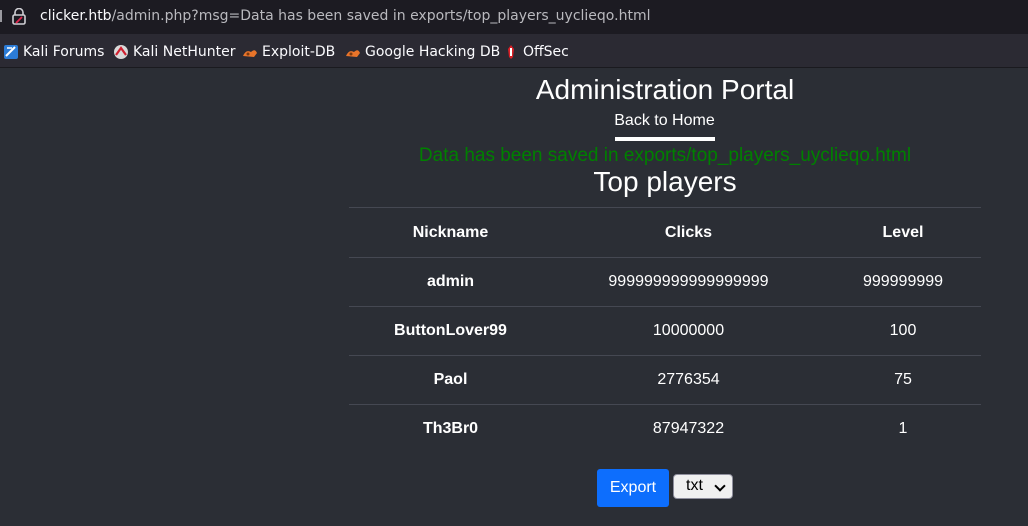 The width and height of the screenshot is (1028, 526). I want to click on cell-clicks: 87947322, so click(688, 429).